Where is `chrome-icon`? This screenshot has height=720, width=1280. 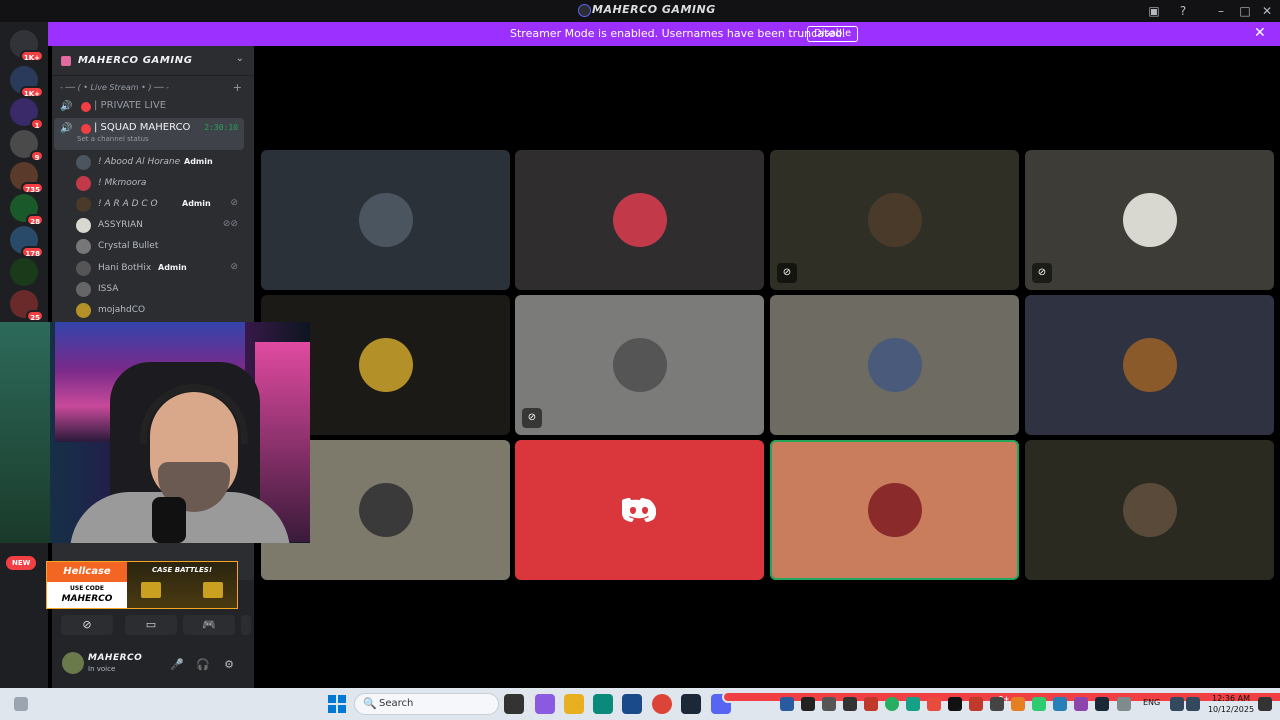
chrome-icon is located at coordinates (662, 704).